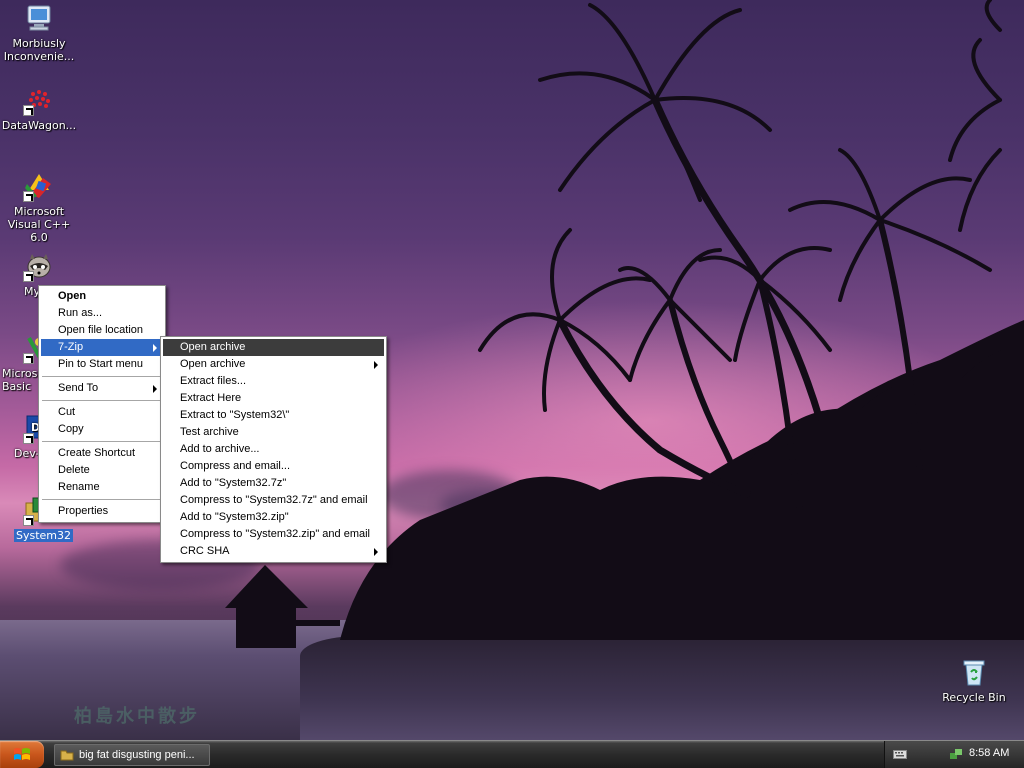 The image size is (1024, 768). Describe the element at coordinates (205, 551) in the screenshot. I see `menu-item-label: CRC SHA` at that location.